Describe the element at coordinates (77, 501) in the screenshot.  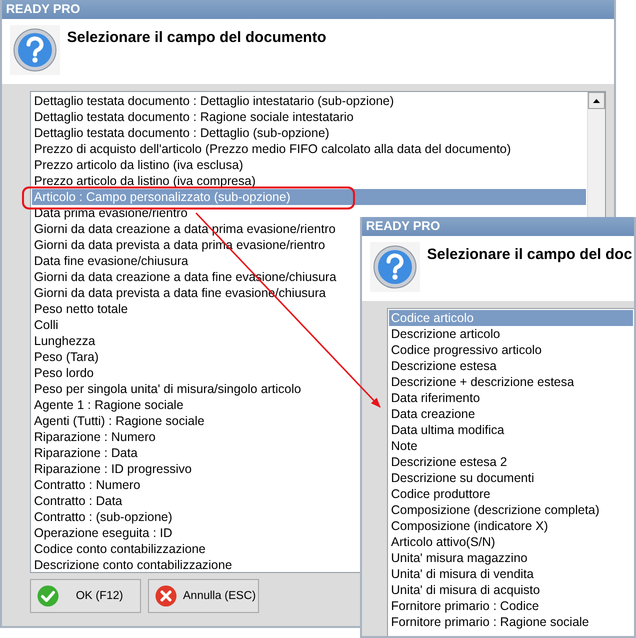
I see `list-item: Contratto : Data` at that location.